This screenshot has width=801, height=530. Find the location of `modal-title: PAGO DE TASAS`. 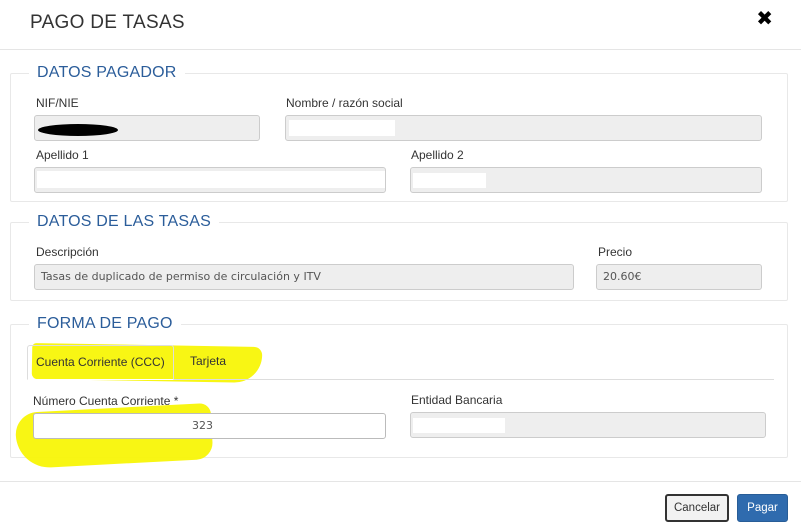

modal-title: PAGO DE TASAS is located at coordinates (107, 22).